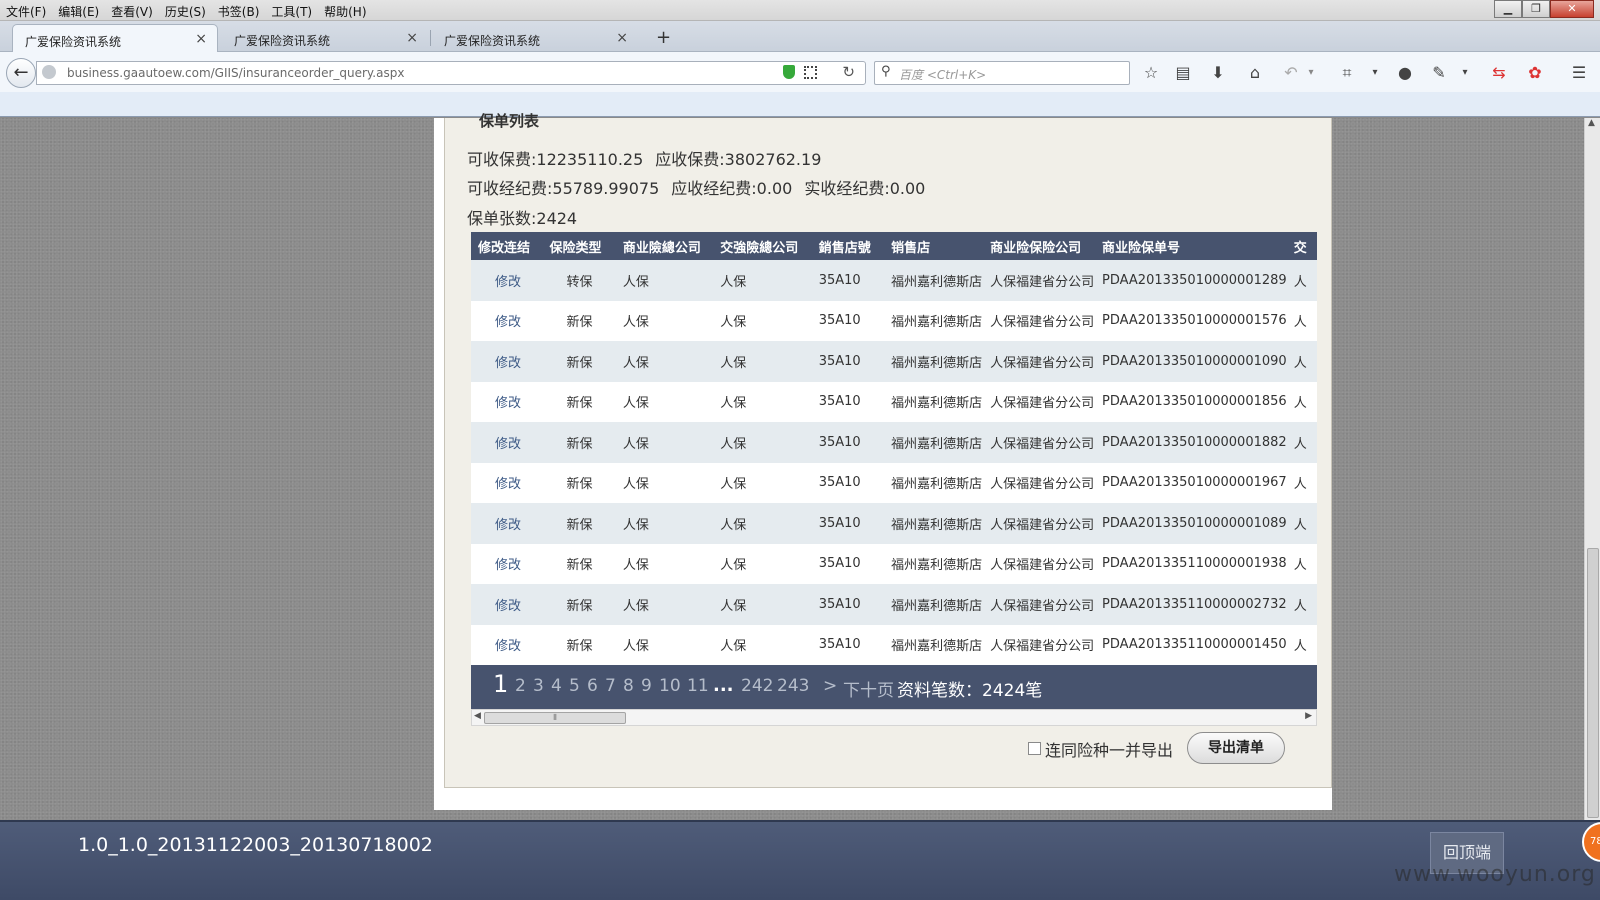 The height and width of the screenshot is (900, 1600). What do you see at coordinates (810, 72) in the screenshot?
I see `qrcode-icon` at bounding box center [810, 72].